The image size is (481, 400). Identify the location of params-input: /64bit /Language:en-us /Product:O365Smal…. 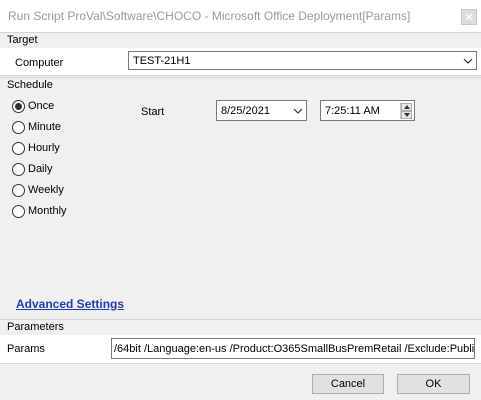
(293, 348).